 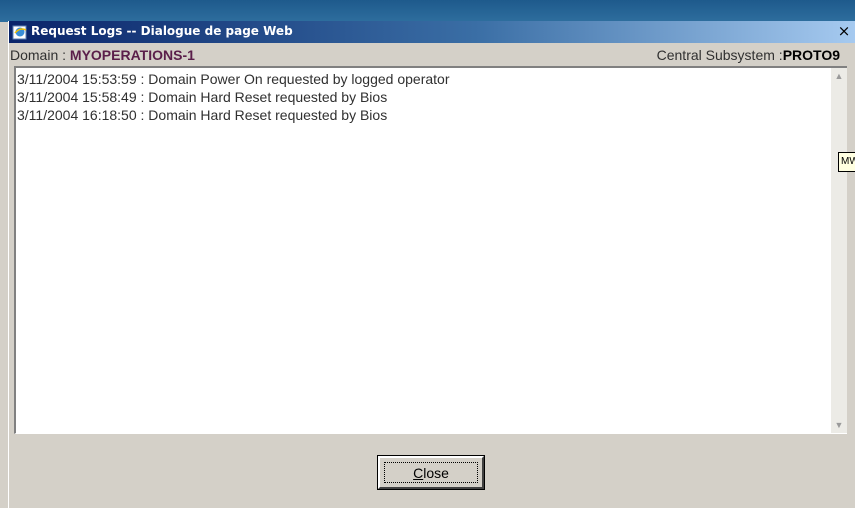 What do you see at coordinates (432, 32) in the screenshot?
I see `title-bar: Request Logs -- Dialogue de page Web ×` at bounding box center [432, 32].